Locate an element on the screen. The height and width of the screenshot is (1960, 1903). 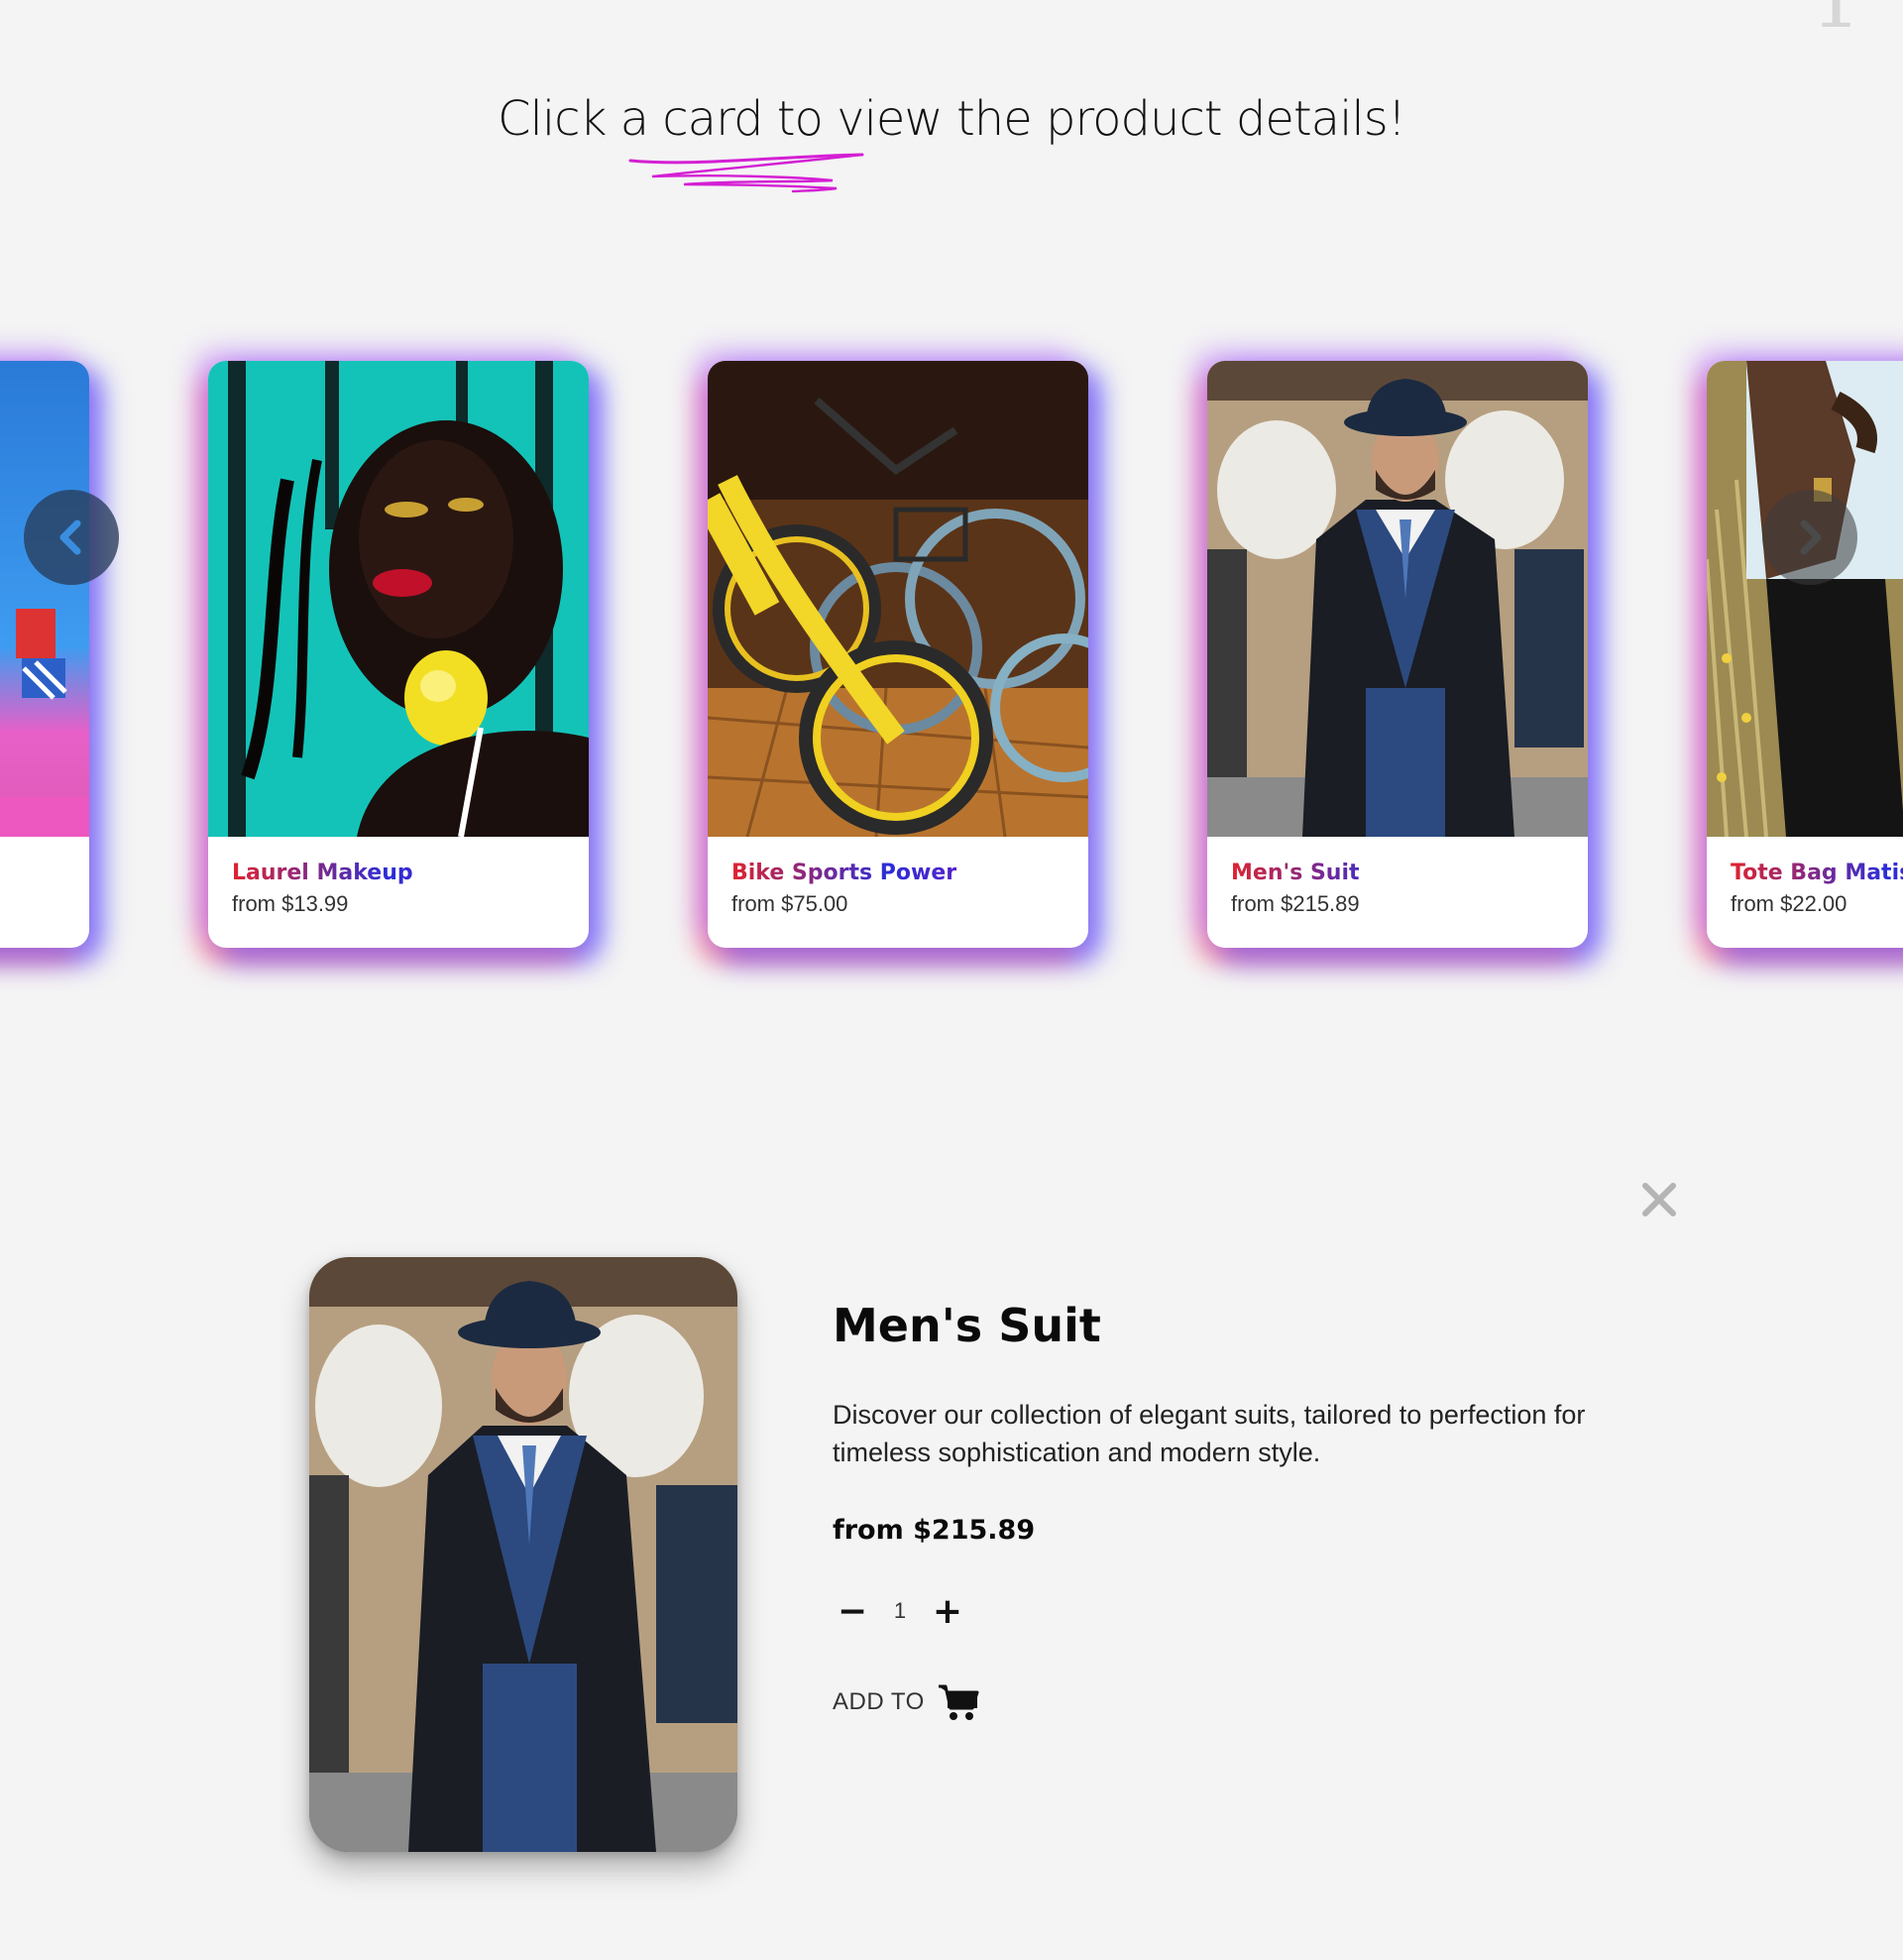
card-price: from $75.00 is located at coordinates (789, 903).